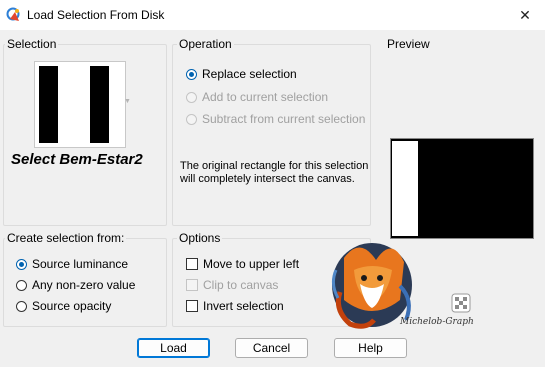  What do you see at coordinates (271, 348) in the screenshot?
I see `cancel-button: Cancel` at bounding box center [271, 348].